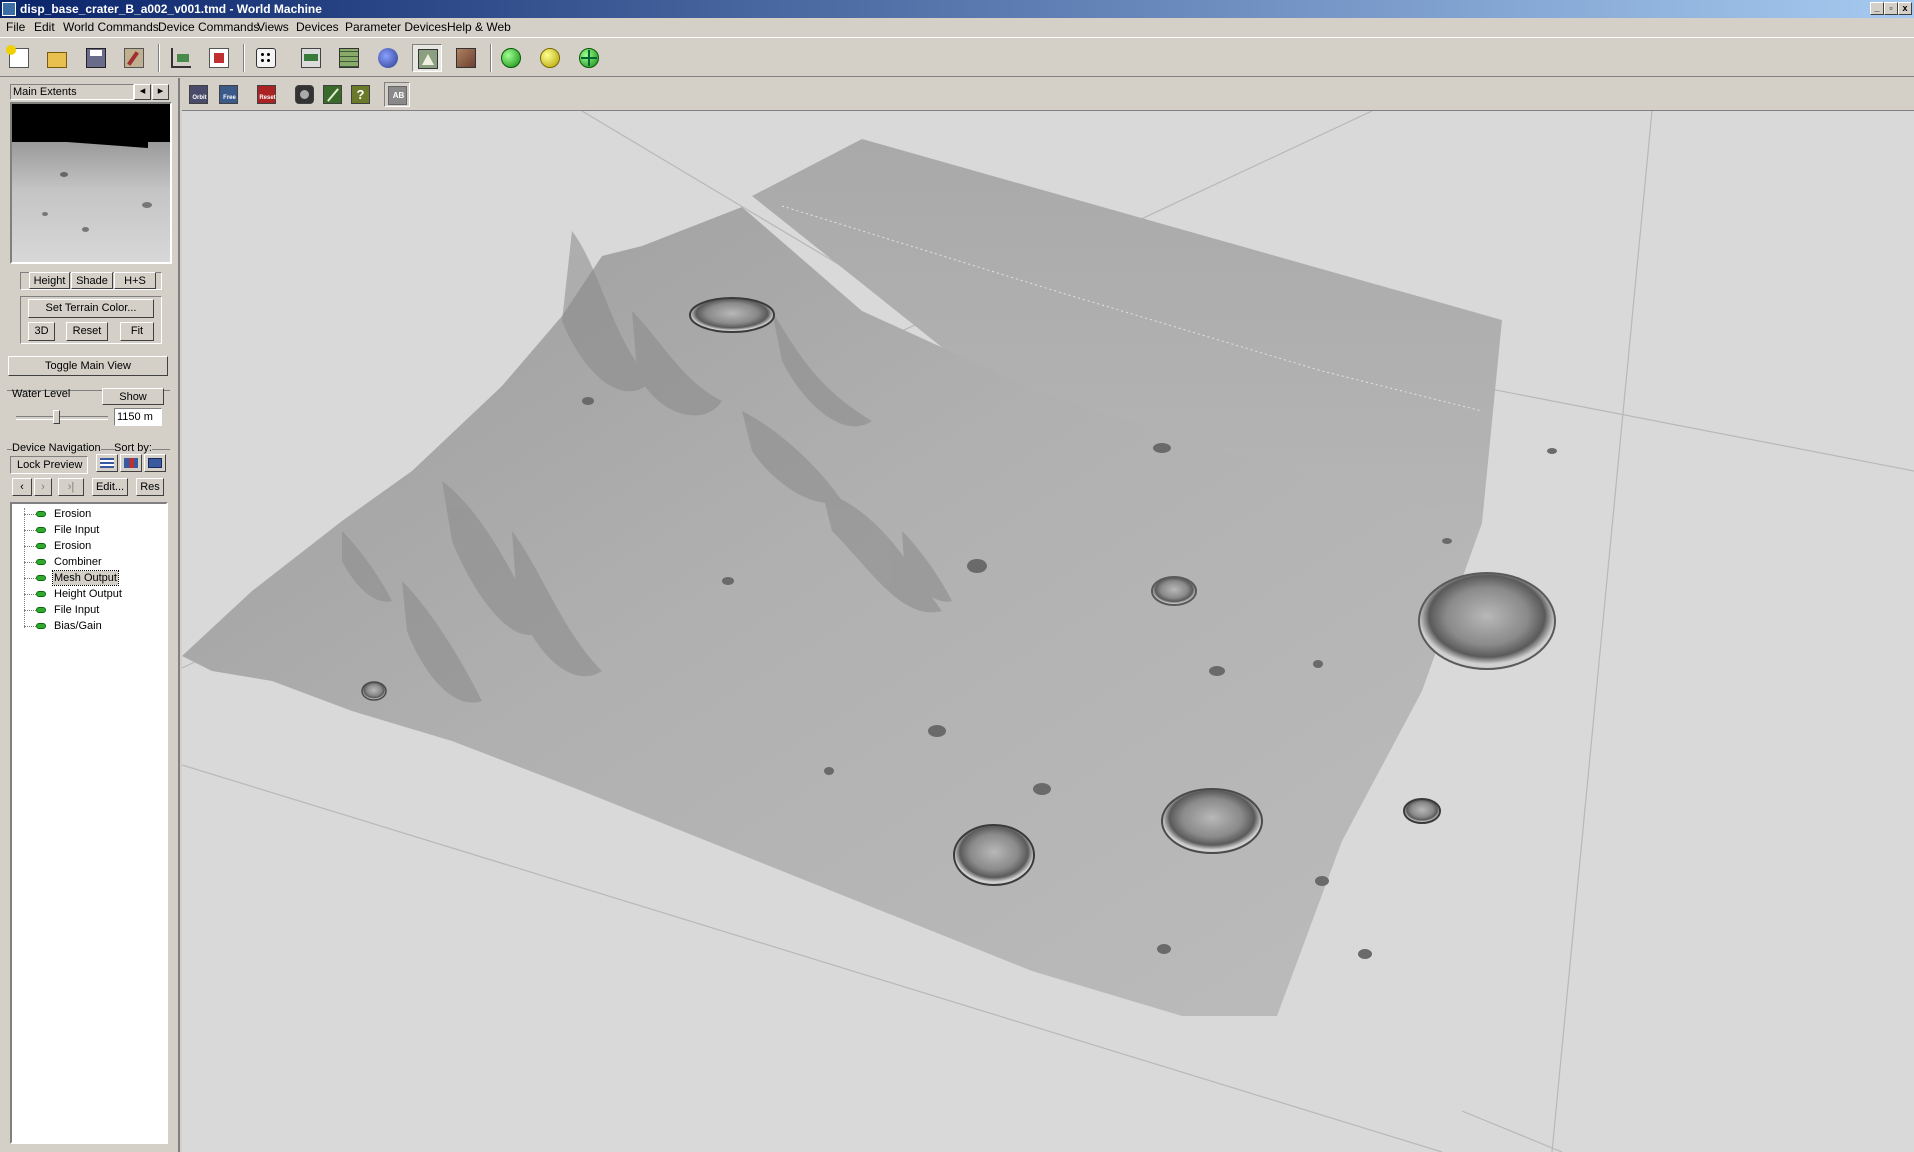 The width and height of the screenshot is (1914, 1152). I want to click on camera-icon, so click(304, 94).